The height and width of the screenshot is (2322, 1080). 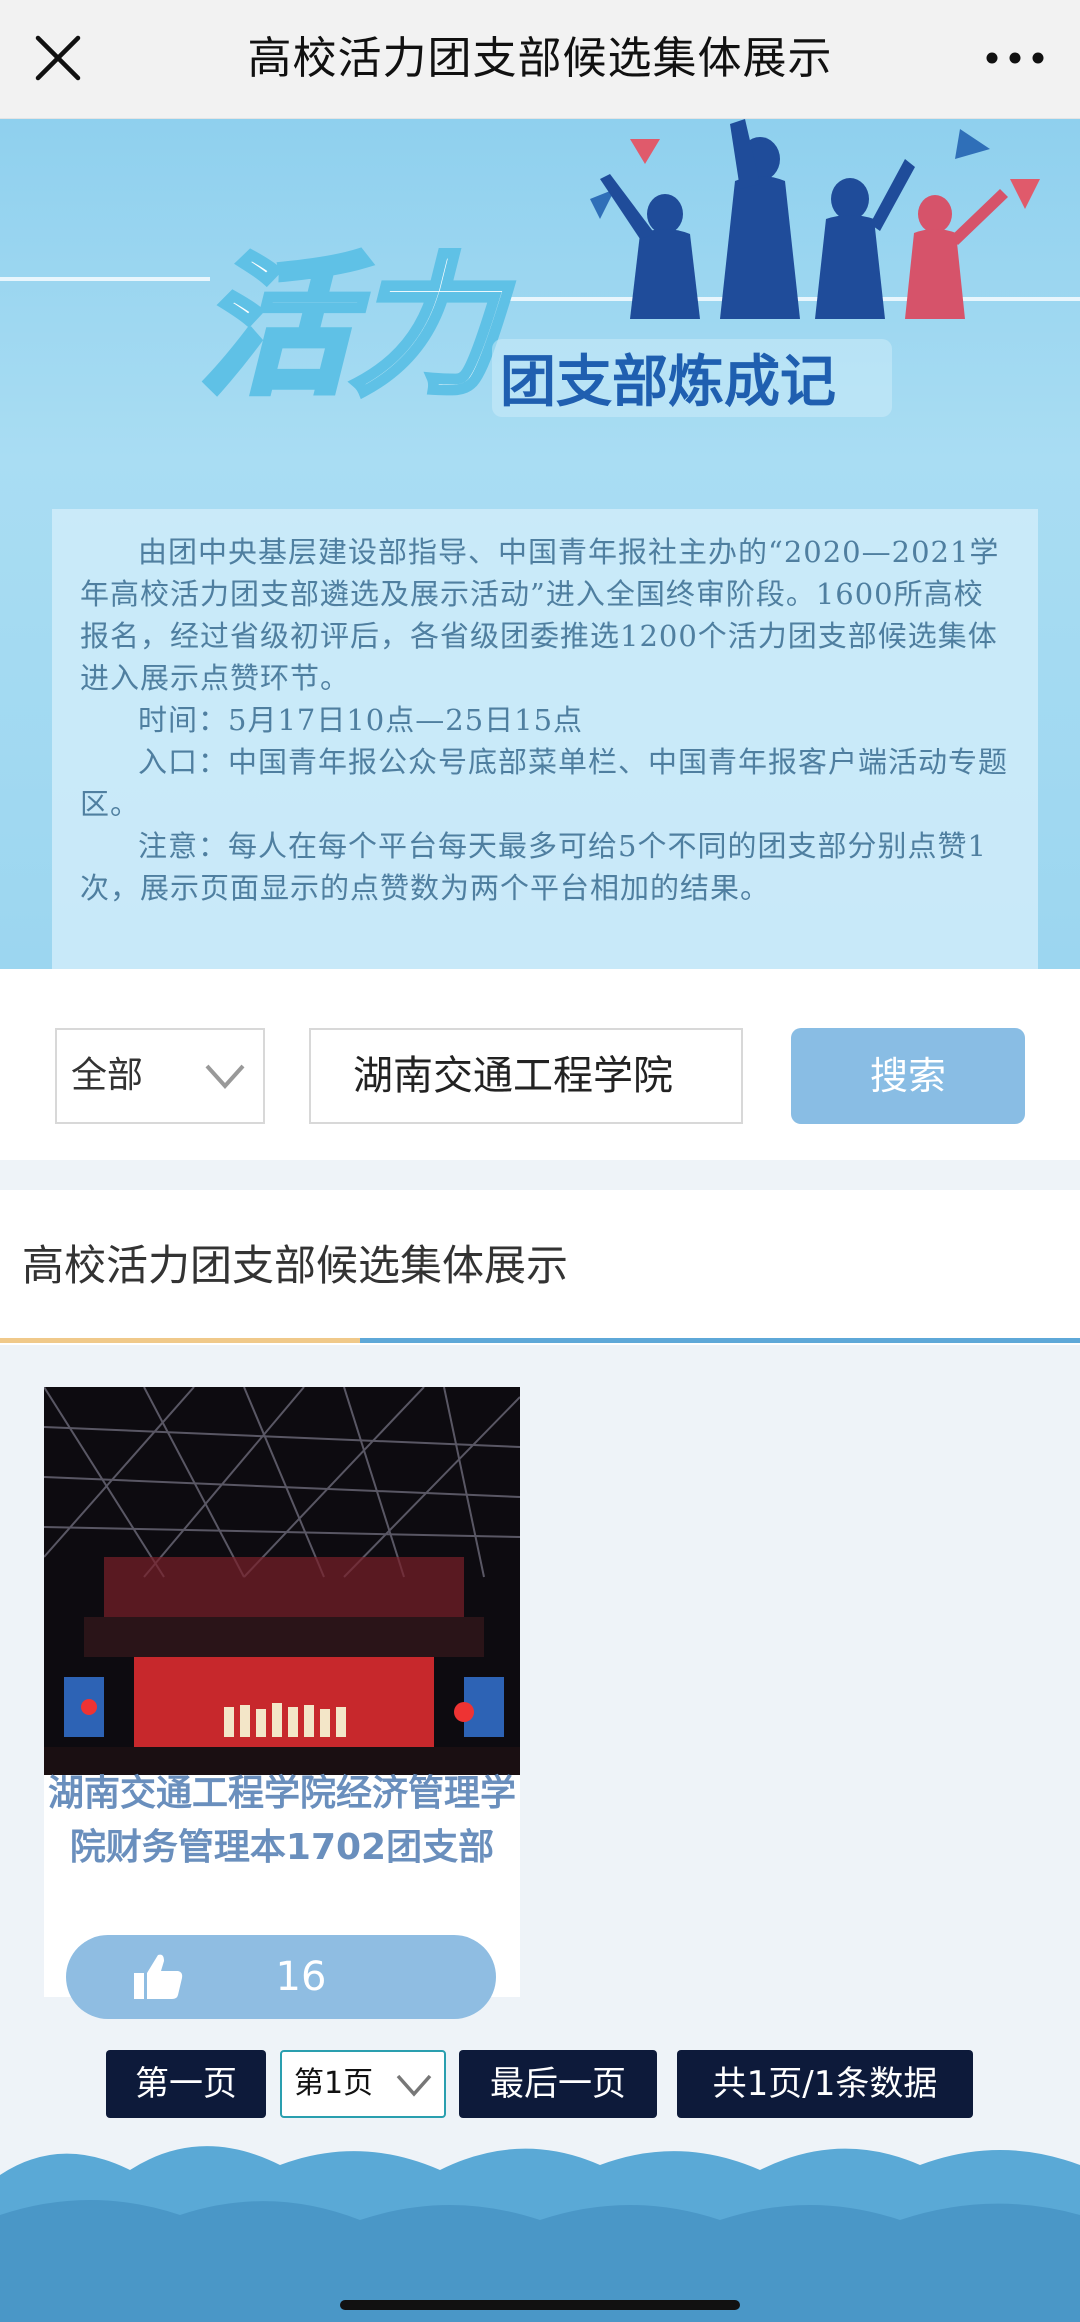 What do you see at coordinates (186, 2084) in the screenshot?
I see `first-page-button: 第一页` at bounding box center [186, 2084].